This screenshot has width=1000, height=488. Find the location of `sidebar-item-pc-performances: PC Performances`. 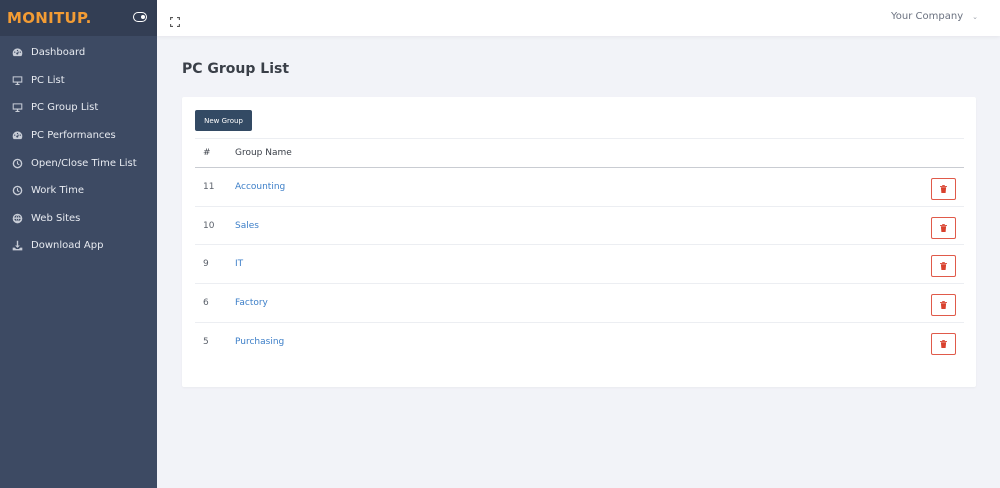

sidebar-item-pc-performances: PC Performances is located at coordinates (78, 136).